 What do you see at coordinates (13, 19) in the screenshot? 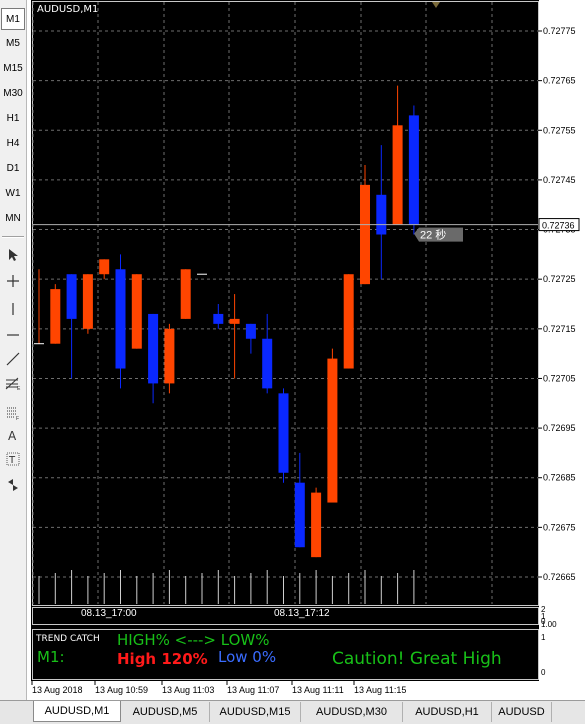
I see `timeframe-m1-button: M1` at bounding box center [13, 19].